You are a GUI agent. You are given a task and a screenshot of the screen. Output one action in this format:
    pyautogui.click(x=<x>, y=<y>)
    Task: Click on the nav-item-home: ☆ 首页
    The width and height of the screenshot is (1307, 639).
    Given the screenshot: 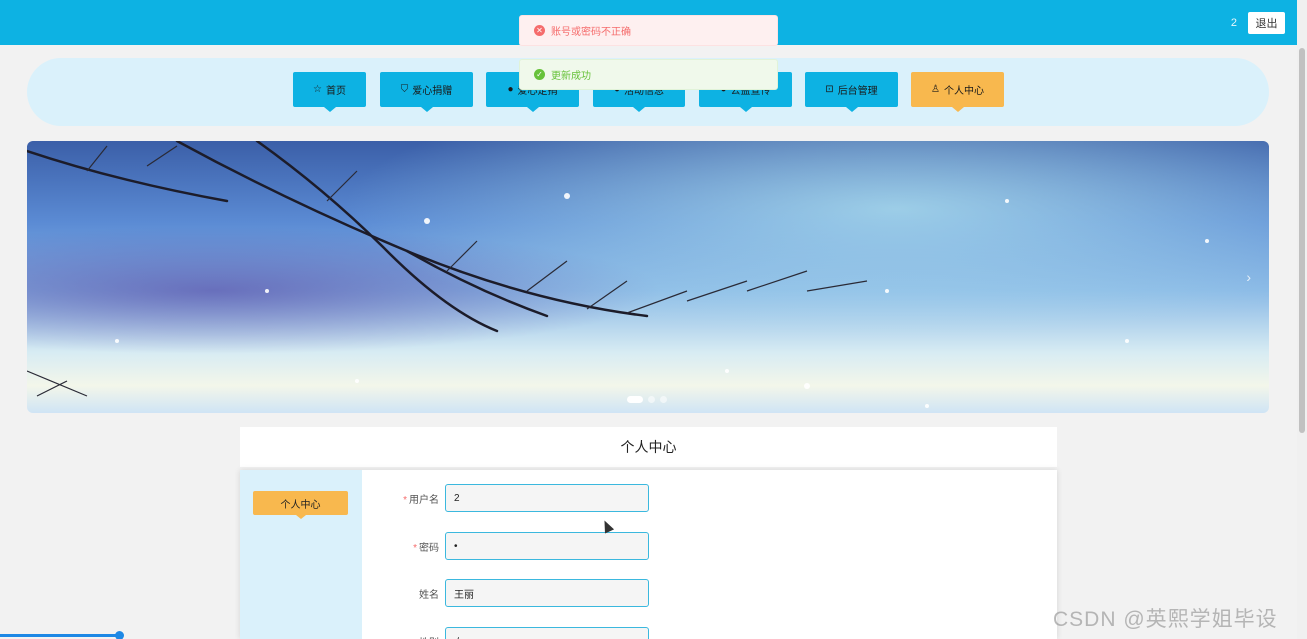 What is the action you would take?
    pyautogui.click(x=329, y=92)
    